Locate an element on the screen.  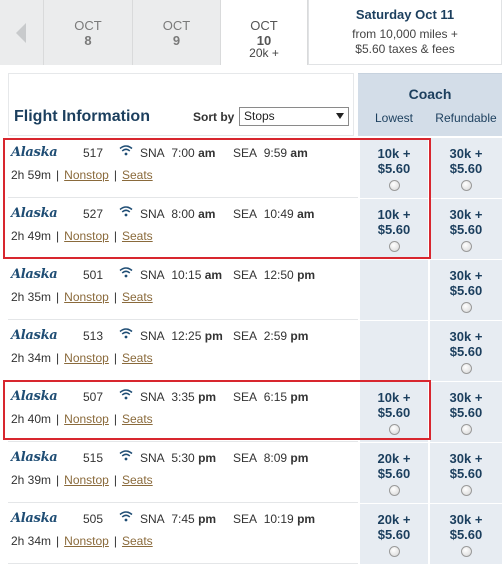
page-title: Flight Information is located at coordinates (82, 116).